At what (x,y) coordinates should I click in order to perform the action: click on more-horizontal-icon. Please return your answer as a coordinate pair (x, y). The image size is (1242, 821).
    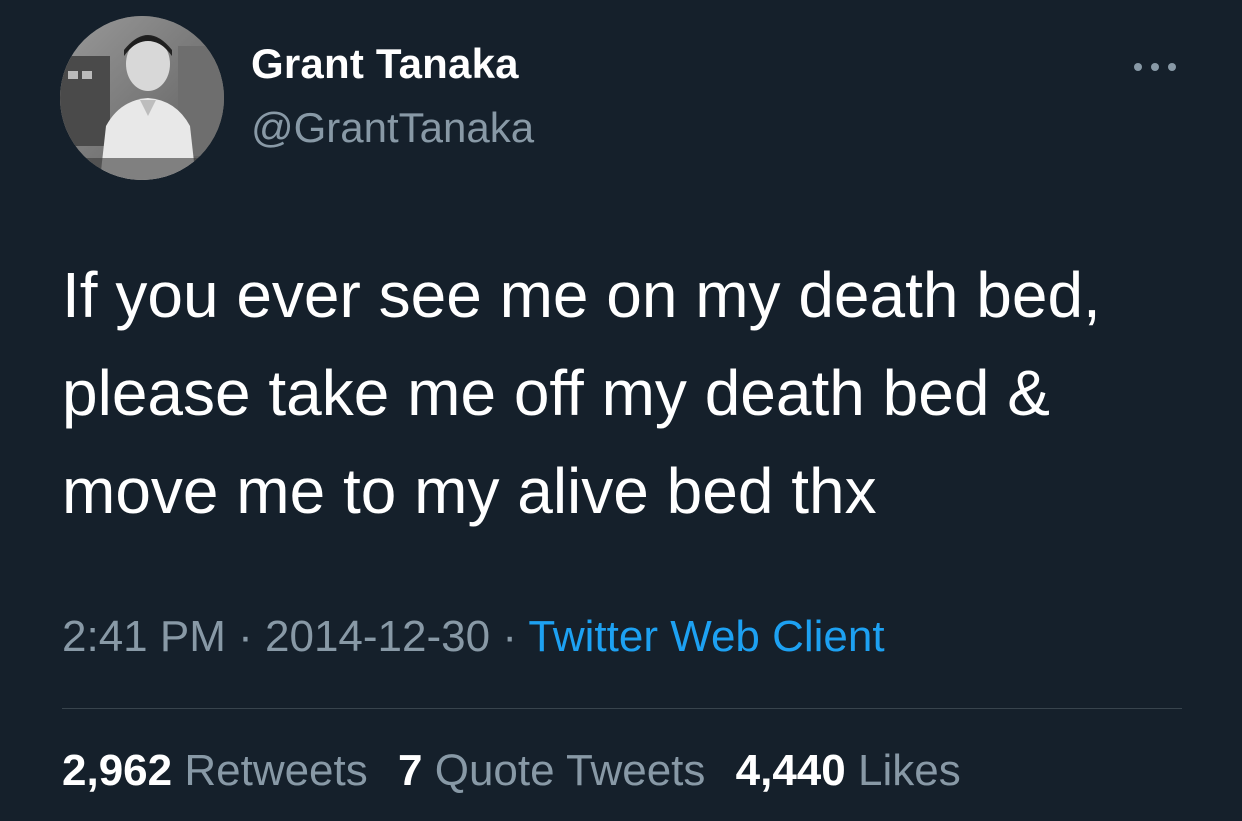
    Looking at the image, I should click on (1138, 67).